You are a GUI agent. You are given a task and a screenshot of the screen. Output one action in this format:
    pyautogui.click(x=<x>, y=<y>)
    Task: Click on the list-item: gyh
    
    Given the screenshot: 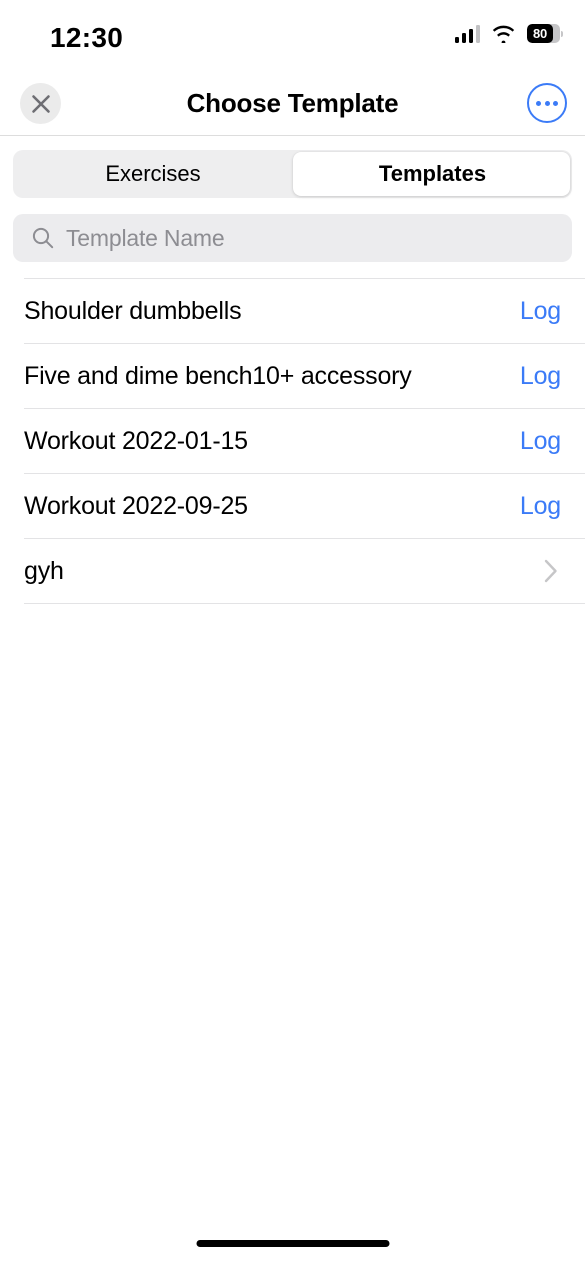 What is the action you would take?
    pyautogui.click(x=292, y=571)
    